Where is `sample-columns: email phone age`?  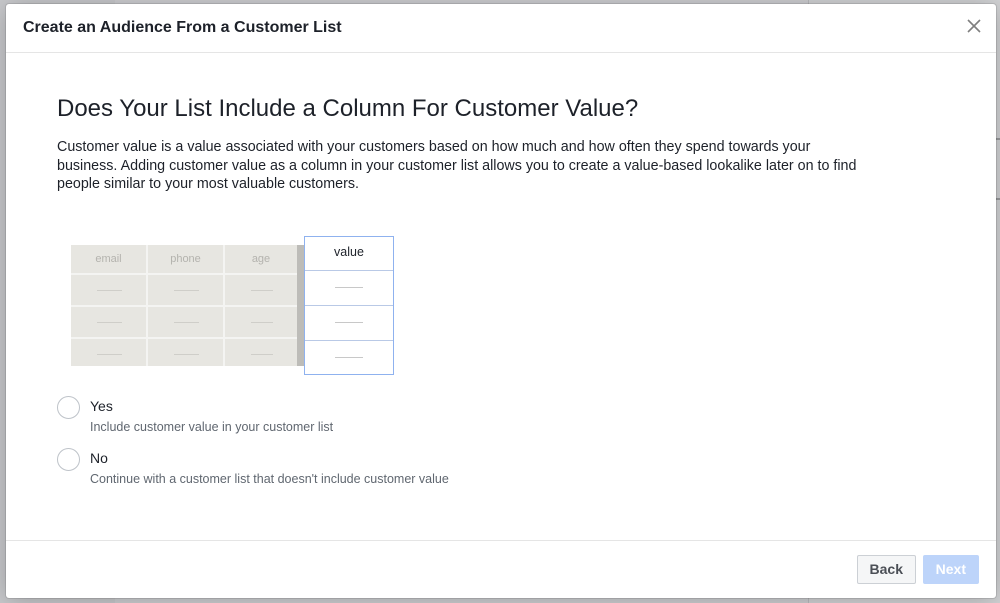 sample-columns: email phone age is located at coordinates (185, 305).